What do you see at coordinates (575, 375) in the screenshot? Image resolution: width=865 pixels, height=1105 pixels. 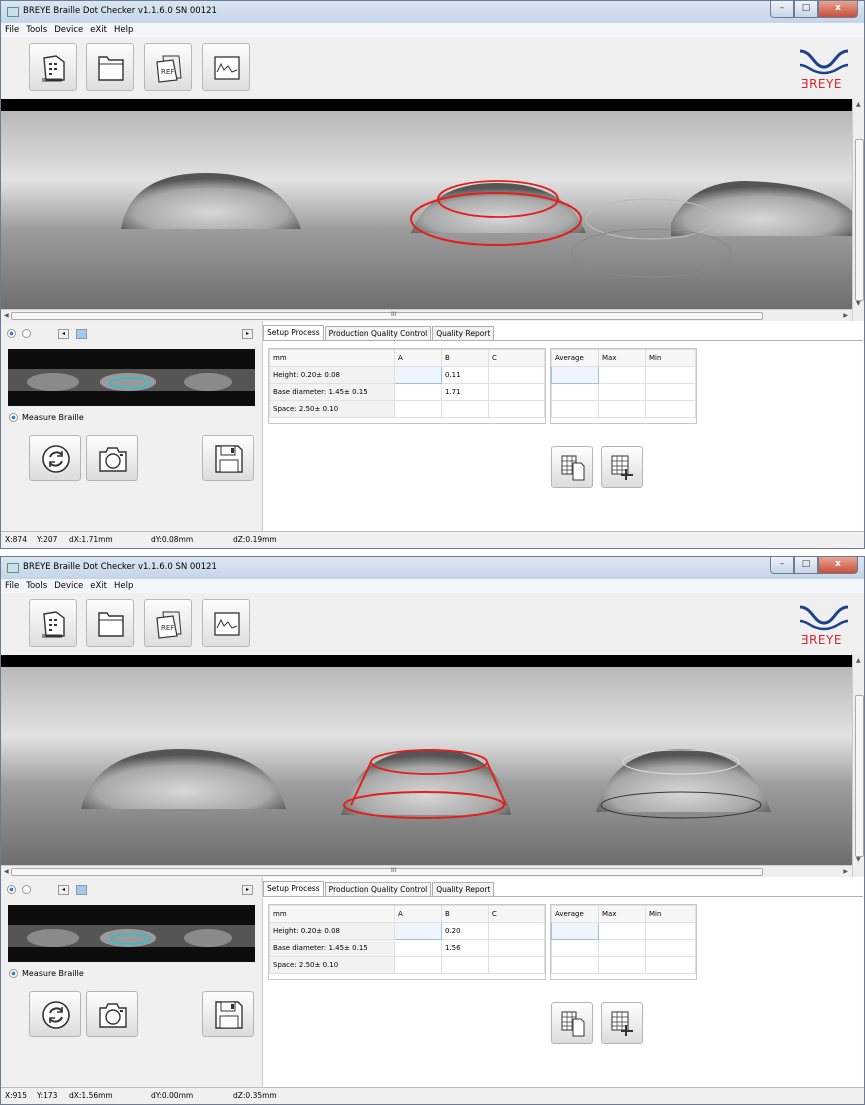 I see `cell-average` at bounding box center [575, 375].